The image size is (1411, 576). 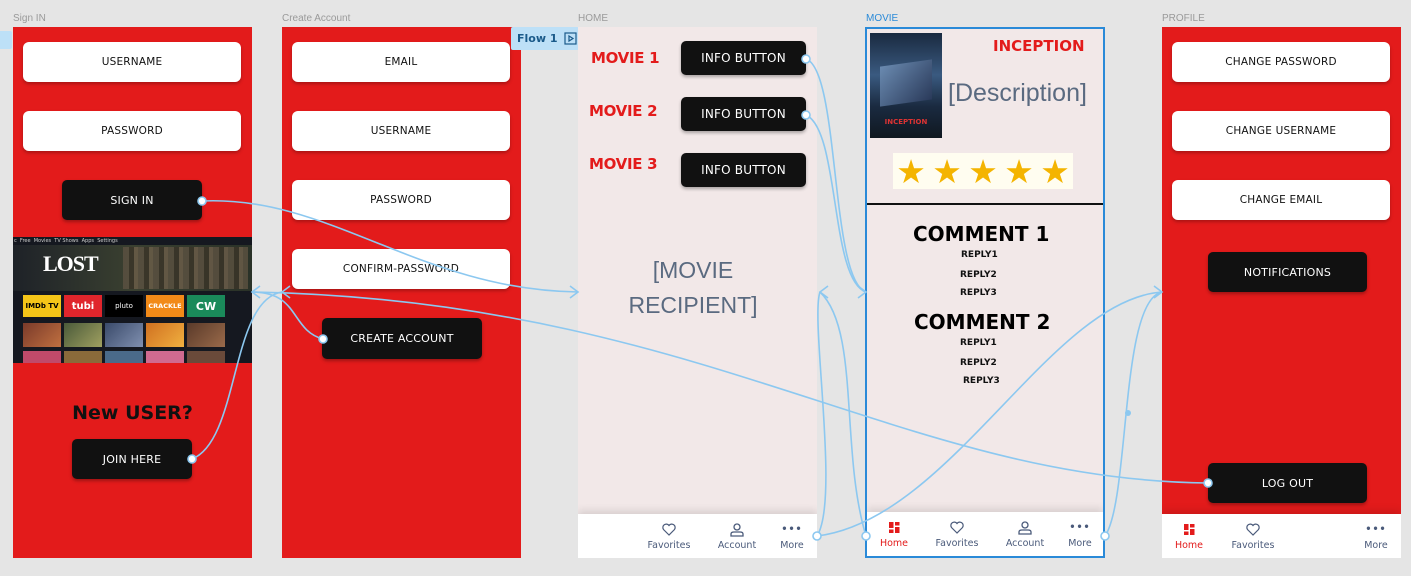 I want to click on flow-tag: Flow 1, so click(x=545, y=38).